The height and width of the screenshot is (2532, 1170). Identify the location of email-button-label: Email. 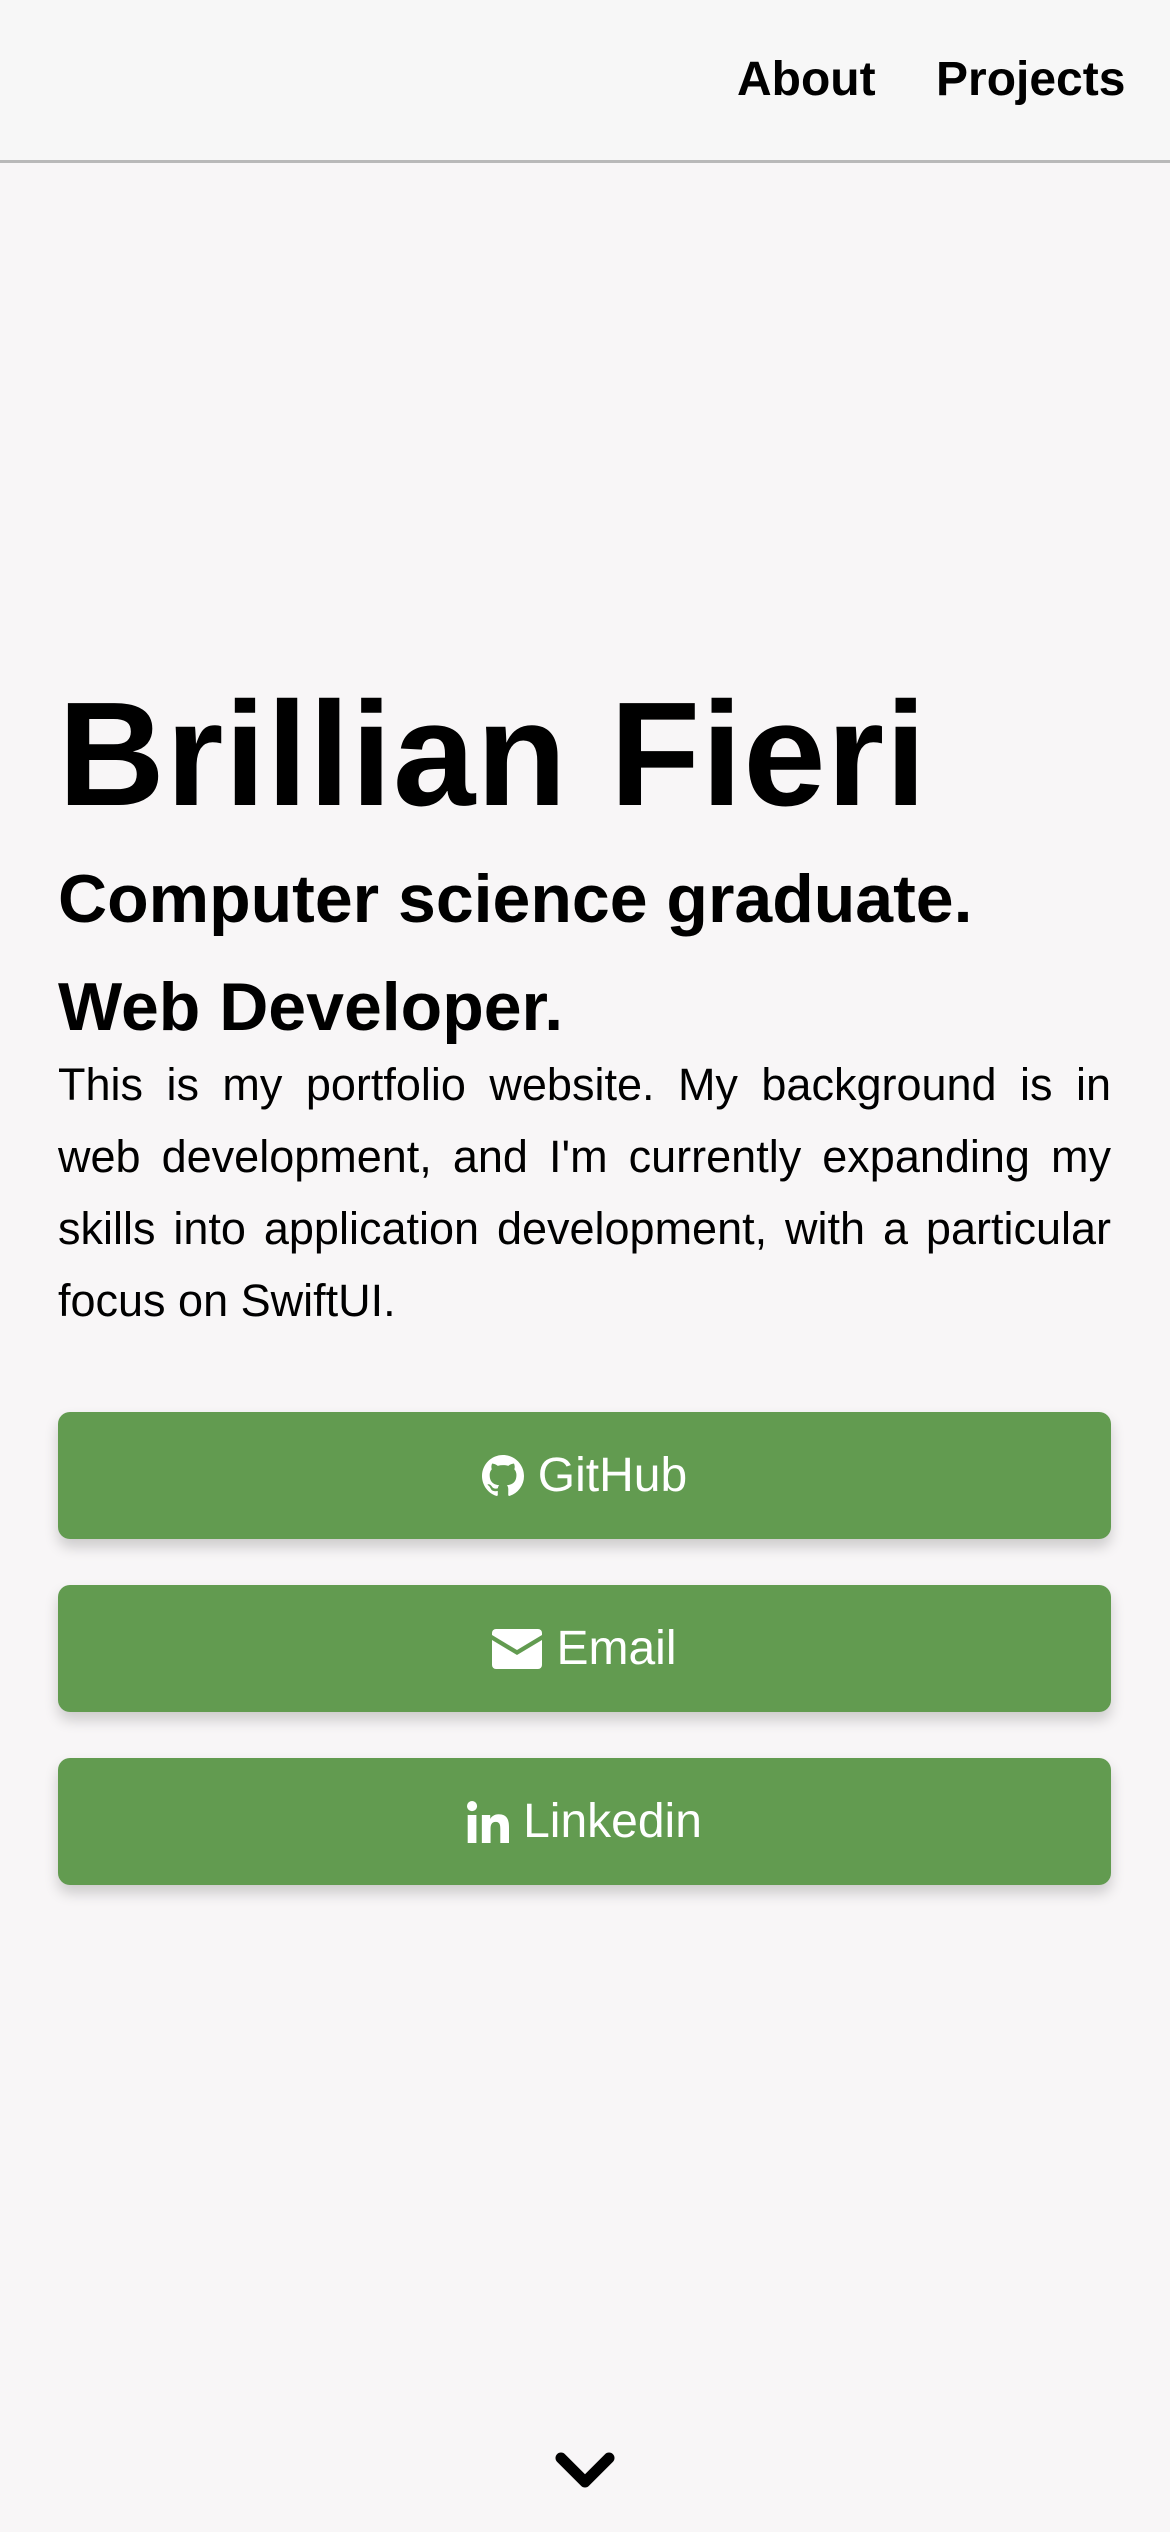
(616, 1648).